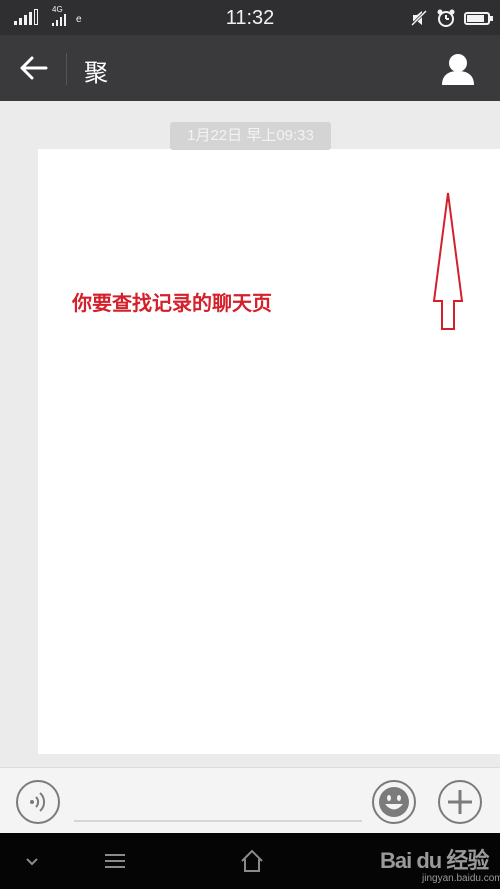 The image size is (500, 889). Describe the element at coordinates (32, 861) in the screenshot. I see `chevron-down-icon` at that location.